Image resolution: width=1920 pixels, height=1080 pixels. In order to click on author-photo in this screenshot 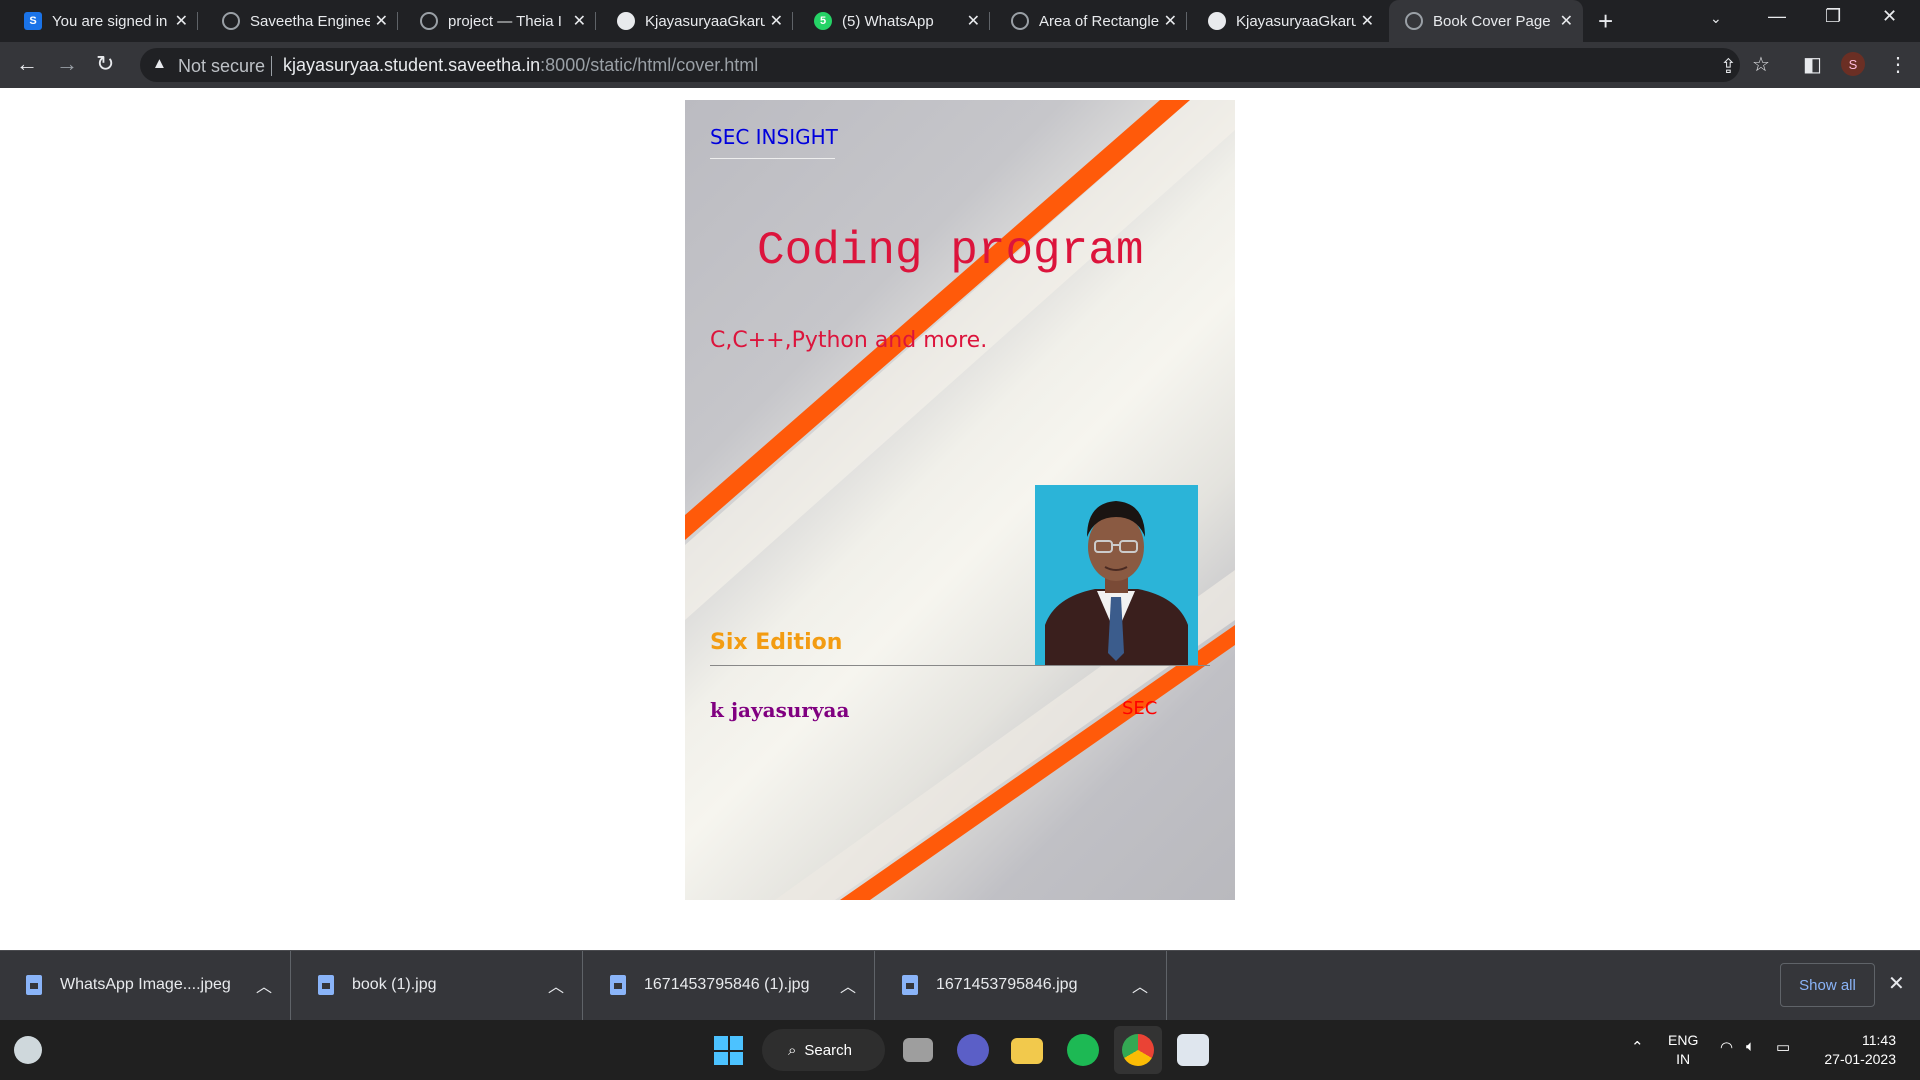, I will do `click(1116, 575)`.